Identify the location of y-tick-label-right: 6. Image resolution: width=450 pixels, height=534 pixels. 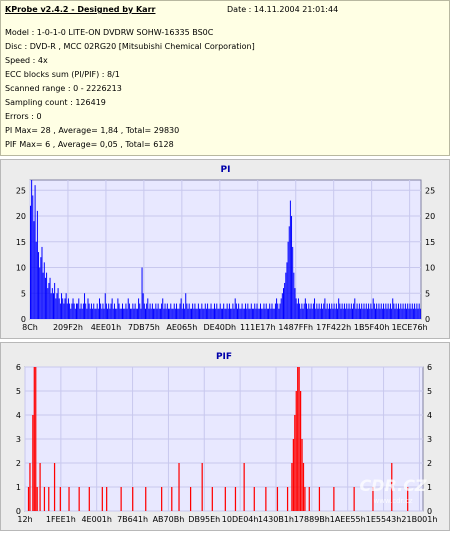
(429, 367).